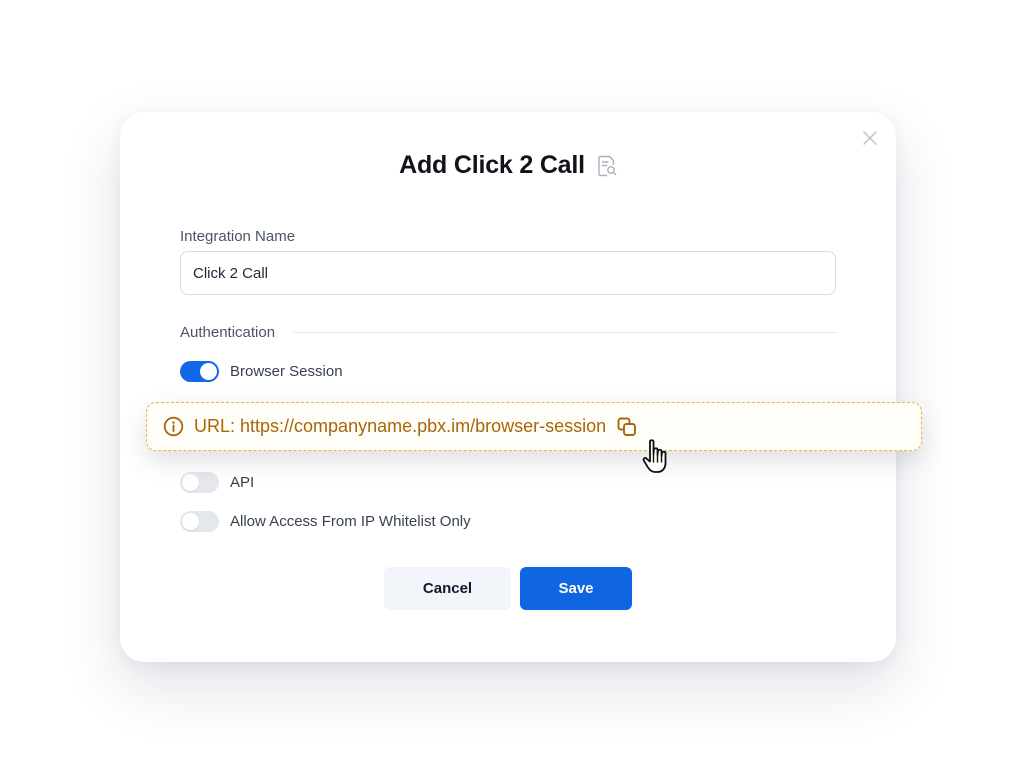 Image resolution: width=1018 pixels, height=774 pixels. What do you see at coordinates (199, 482) in the screenshot?
I see `api-toggle` at bounding box center [199, 482].